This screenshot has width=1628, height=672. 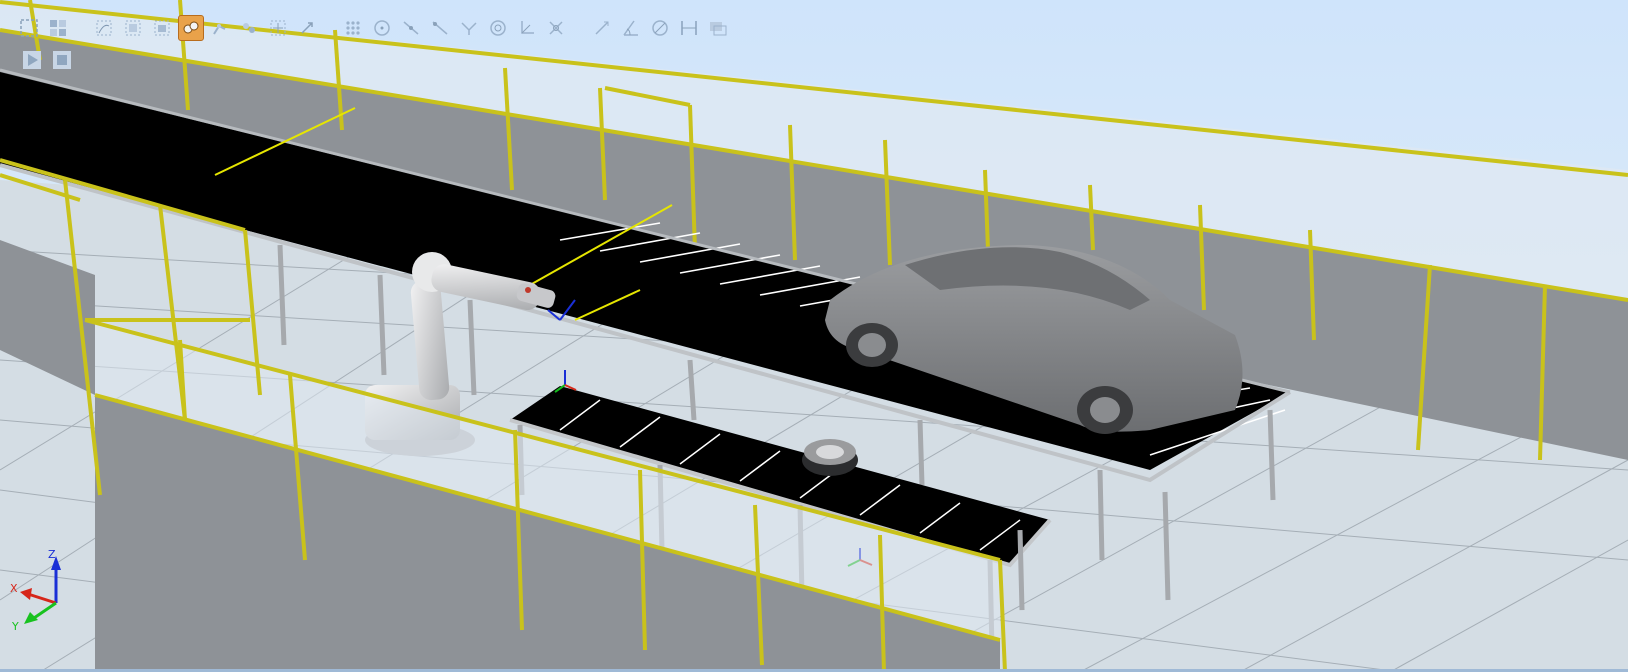 I want to click on tire, so click(x=830, y=457).